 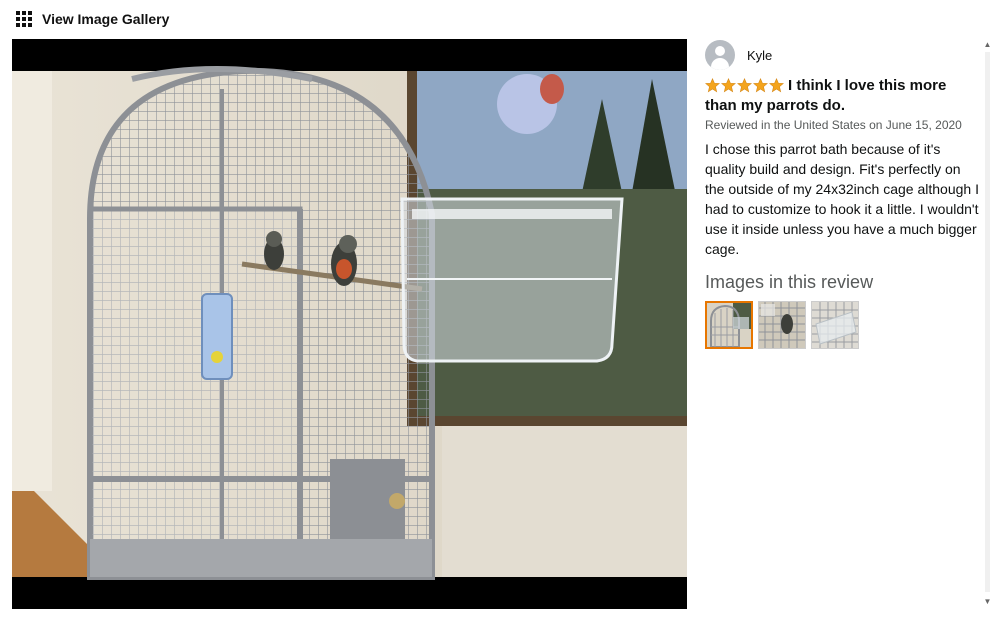 I want to click on reviewer: Kyle, so click(x=842, y=55).